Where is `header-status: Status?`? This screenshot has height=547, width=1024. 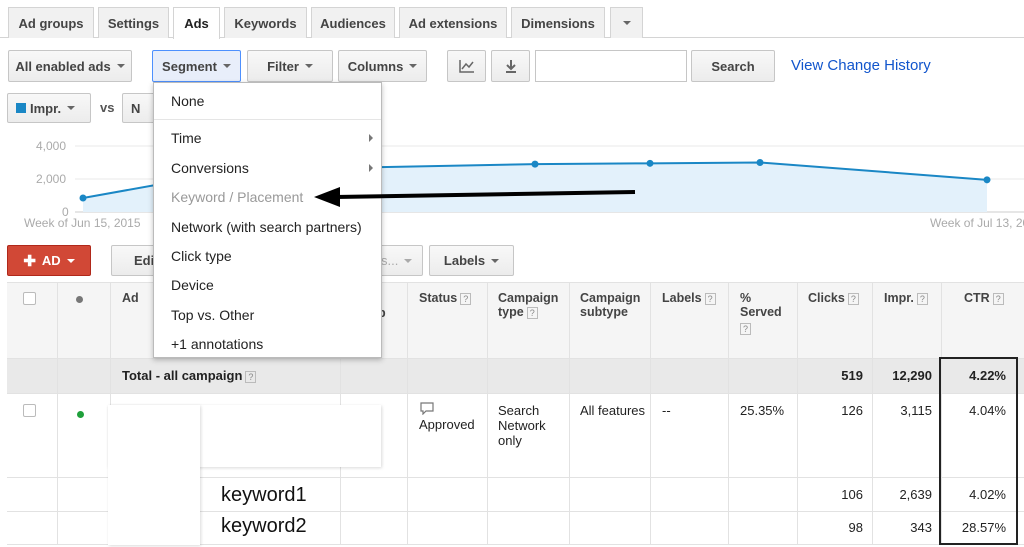 header-status: Status? is located at coordinates (445, 298).